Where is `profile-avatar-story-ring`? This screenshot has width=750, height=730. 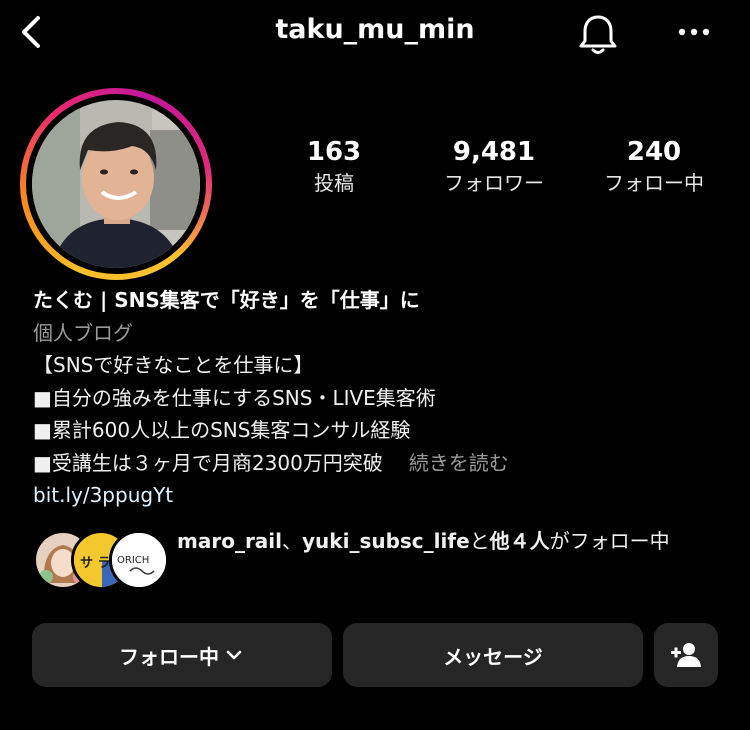
profile-avatar-story-ring is located at coordinates (116, 184).